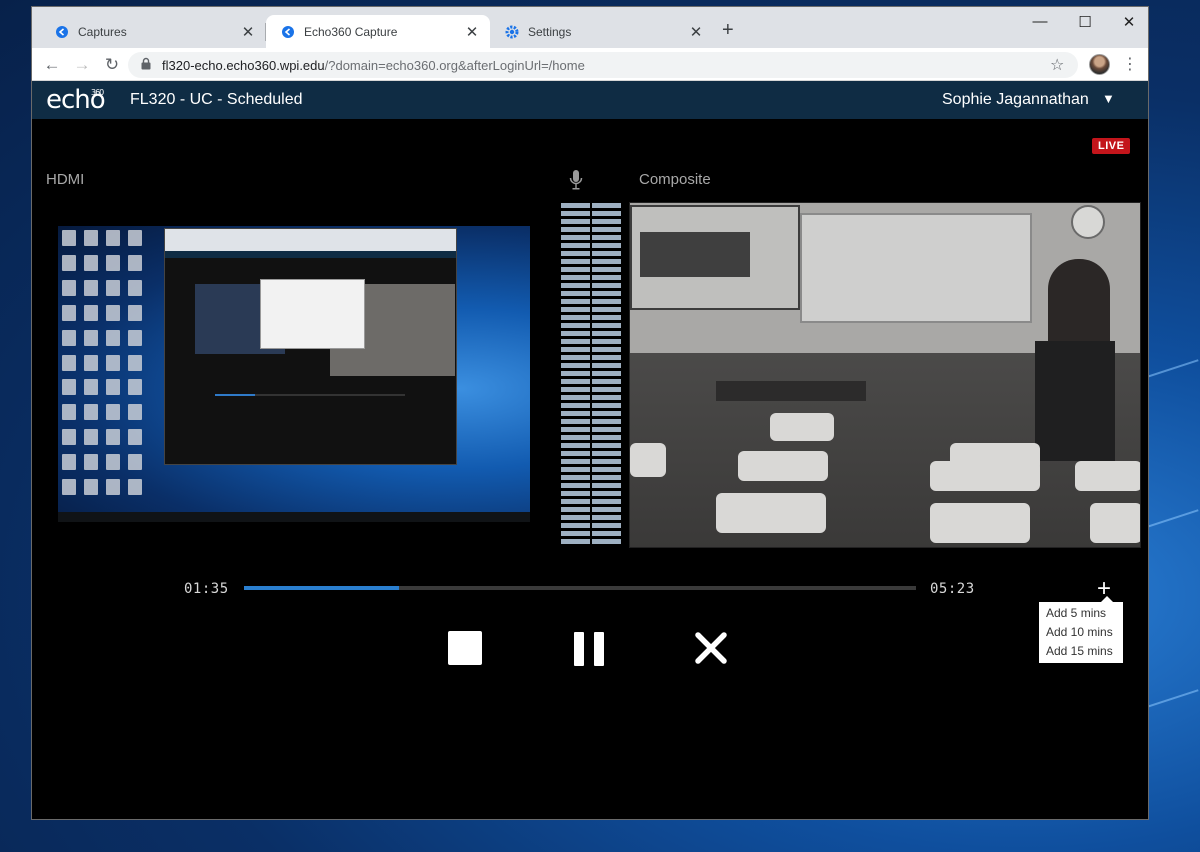  Describe the element at coordinates (602, 31) in the screenshot. I see `tab-settings: Settings ✕` at that location.